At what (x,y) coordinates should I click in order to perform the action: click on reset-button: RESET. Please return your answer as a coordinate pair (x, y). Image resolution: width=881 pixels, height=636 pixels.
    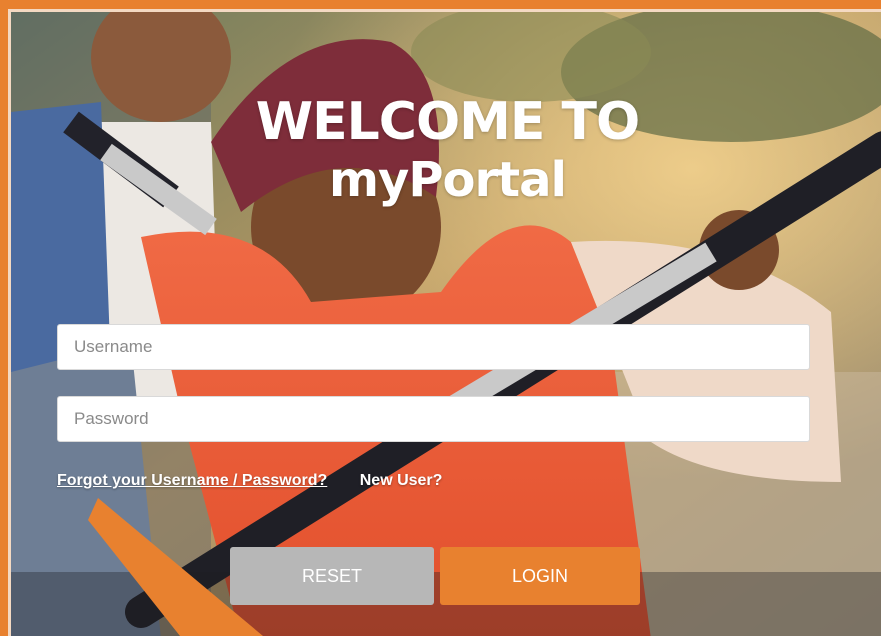
    Looking at the image, I should click on (332, 576).